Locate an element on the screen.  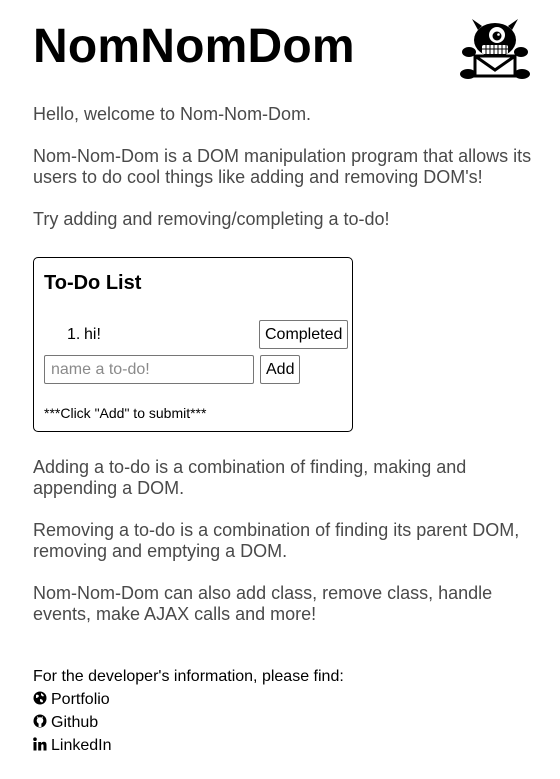
page-header: NomNomDom is located at coordinates (283, 50).